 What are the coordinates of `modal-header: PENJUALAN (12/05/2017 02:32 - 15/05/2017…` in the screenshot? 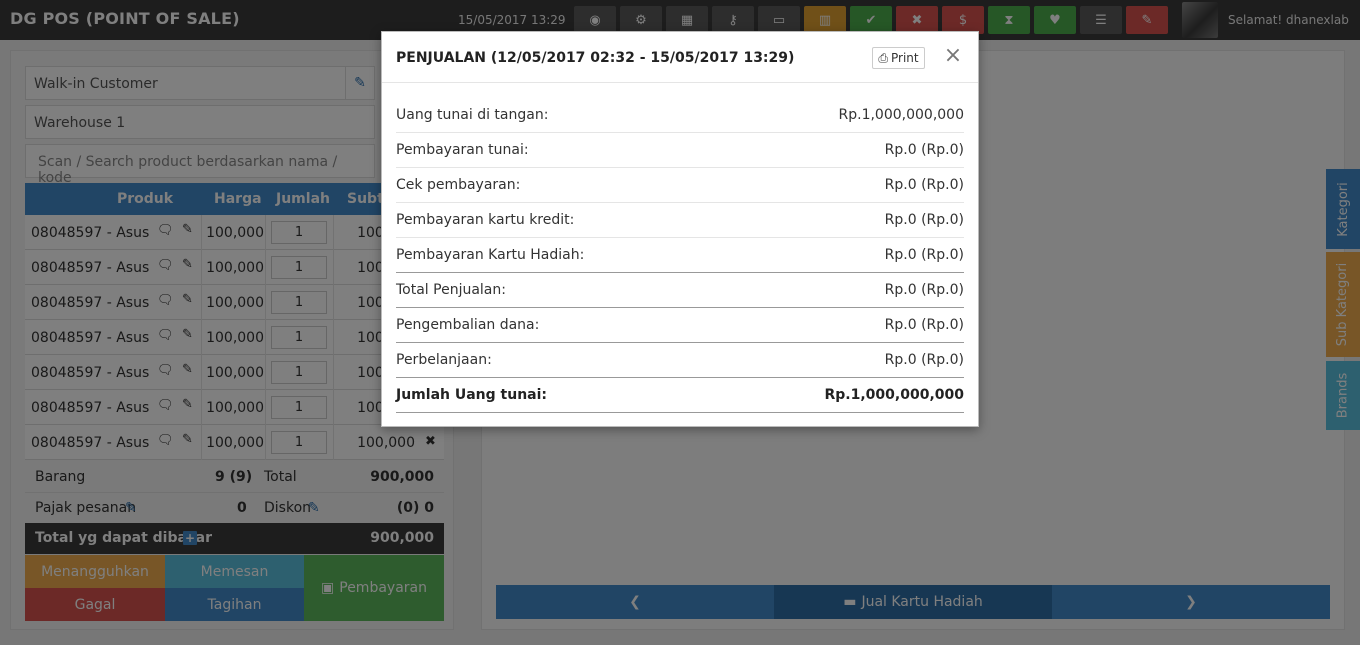 It's located at (680, 57).